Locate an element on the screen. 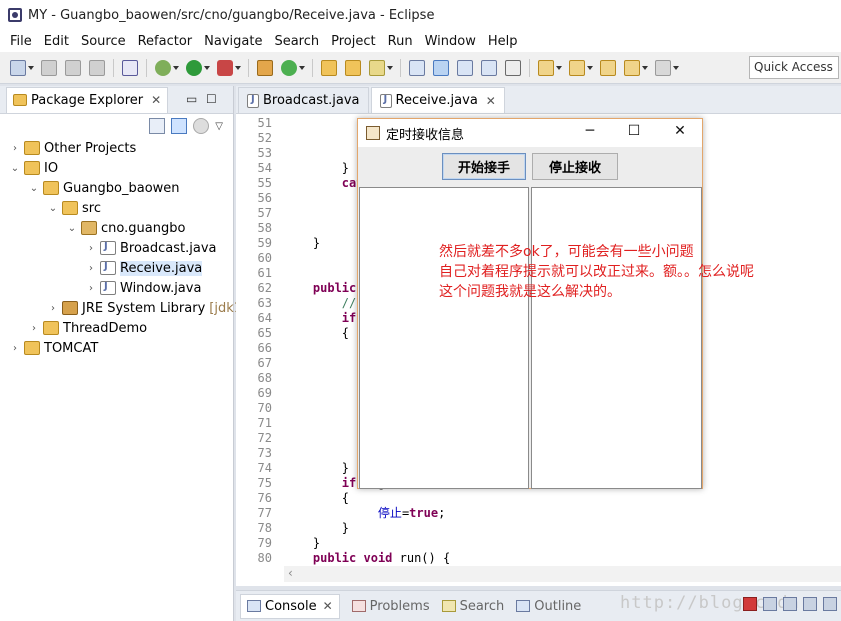 This screenshot has height=621, width=841. new-class-icon is located at coordinates (289, 67).